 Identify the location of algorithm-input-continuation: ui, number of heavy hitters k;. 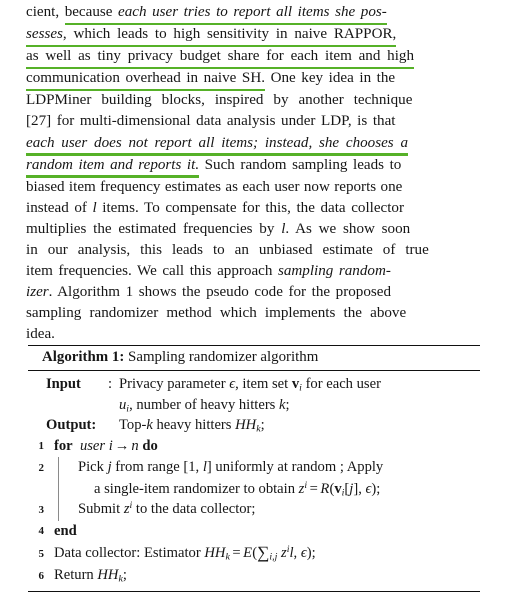
(254, 405).